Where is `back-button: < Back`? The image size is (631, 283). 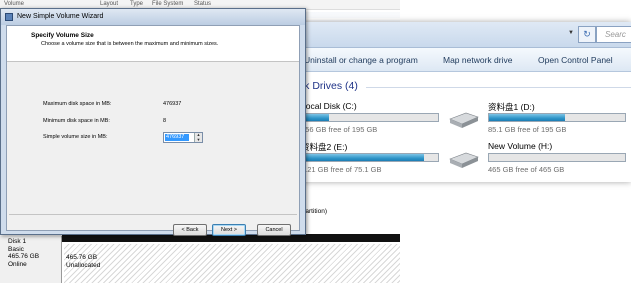
back-button: < Back is located at coordinates (190, 230).